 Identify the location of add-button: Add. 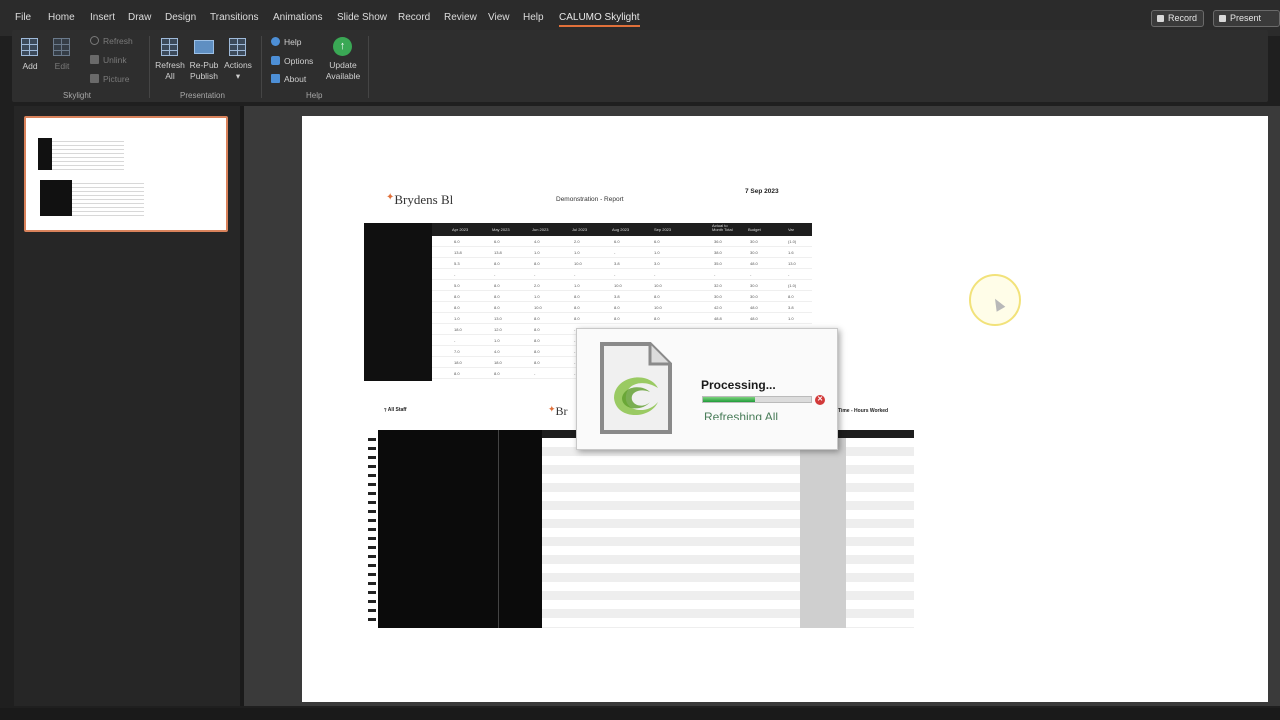
(30, 66).